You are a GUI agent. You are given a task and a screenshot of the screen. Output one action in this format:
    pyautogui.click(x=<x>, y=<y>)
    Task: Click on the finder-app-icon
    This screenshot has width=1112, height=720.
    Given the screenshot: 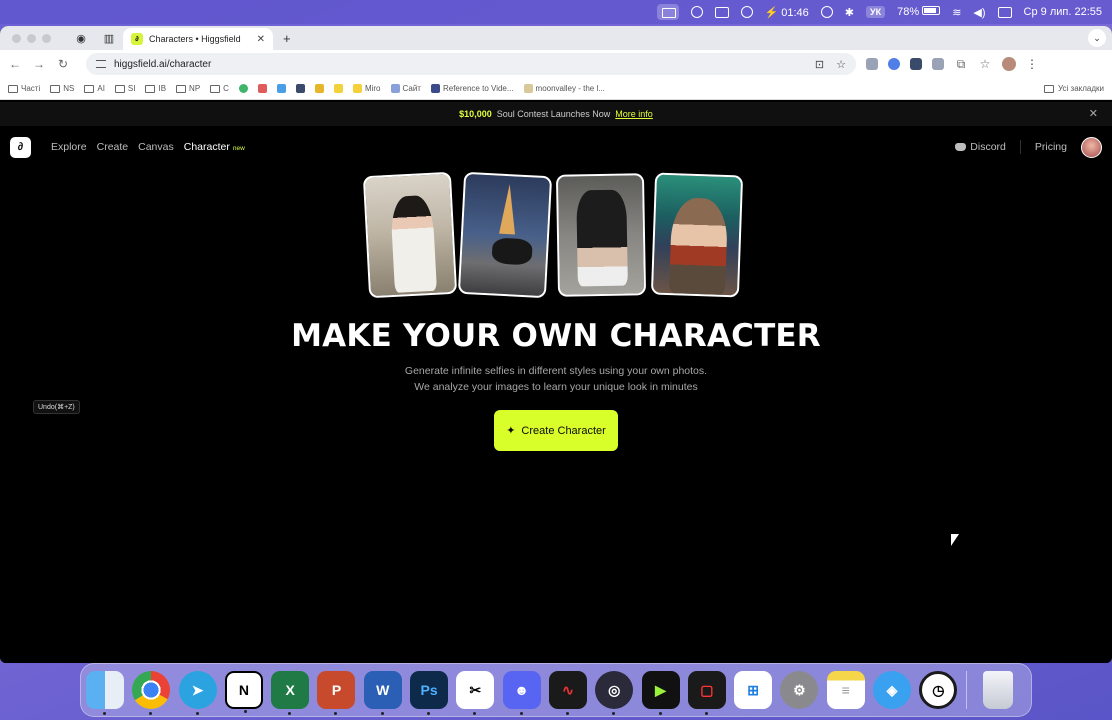 What is the action you would take?
    pyautogui.click(x=105, y=693)
    